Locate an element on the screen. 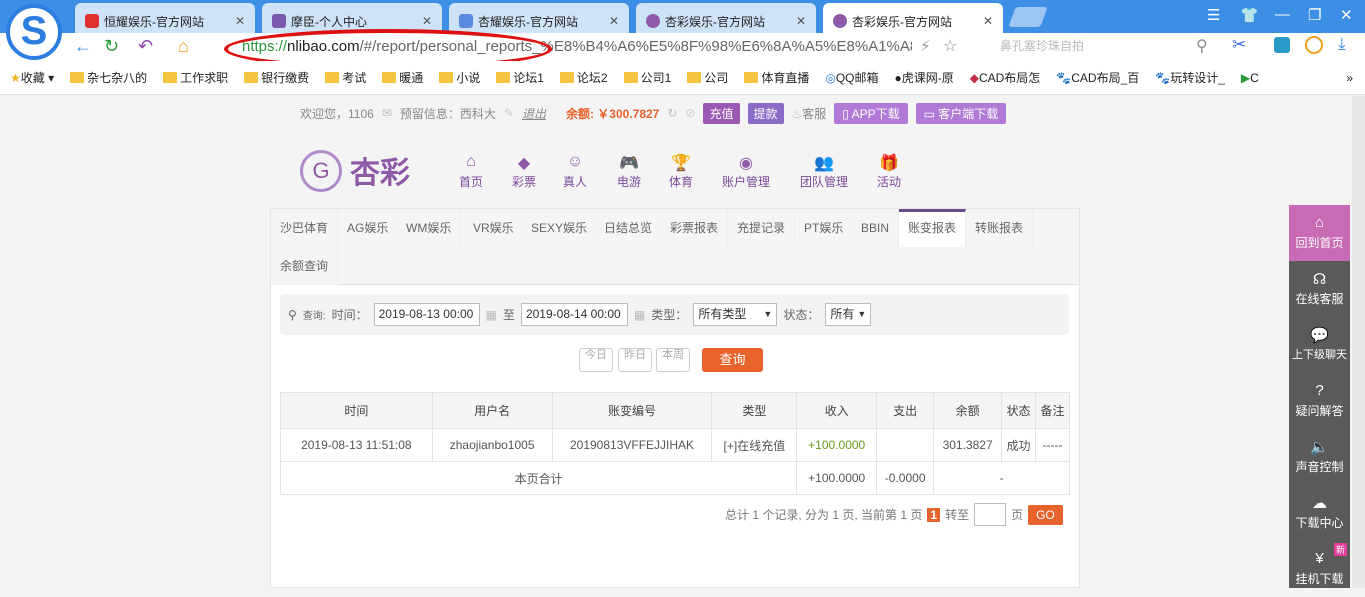 The width and height of the screenshot is (1365, 597). menu-icon: ☰ is located at coordinates (1213, 15).